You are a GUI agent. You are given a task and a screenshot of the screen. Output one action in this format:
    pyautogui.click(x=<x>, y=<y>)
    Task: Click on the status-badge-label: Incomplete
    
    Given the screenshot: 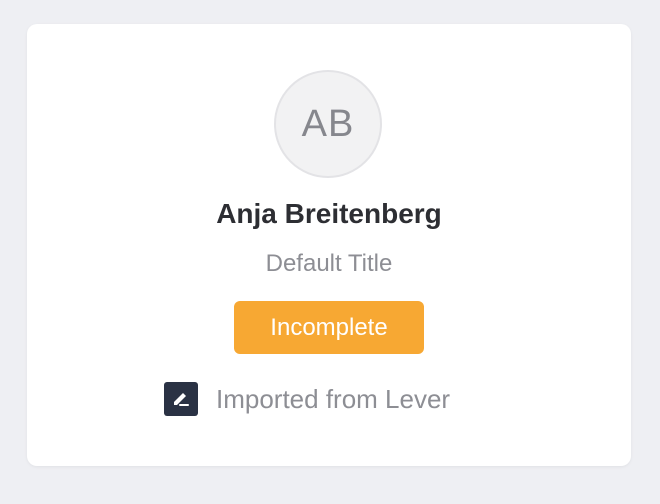 What is the action you would take?
    pyautogui.click(x=329, y=327)
    